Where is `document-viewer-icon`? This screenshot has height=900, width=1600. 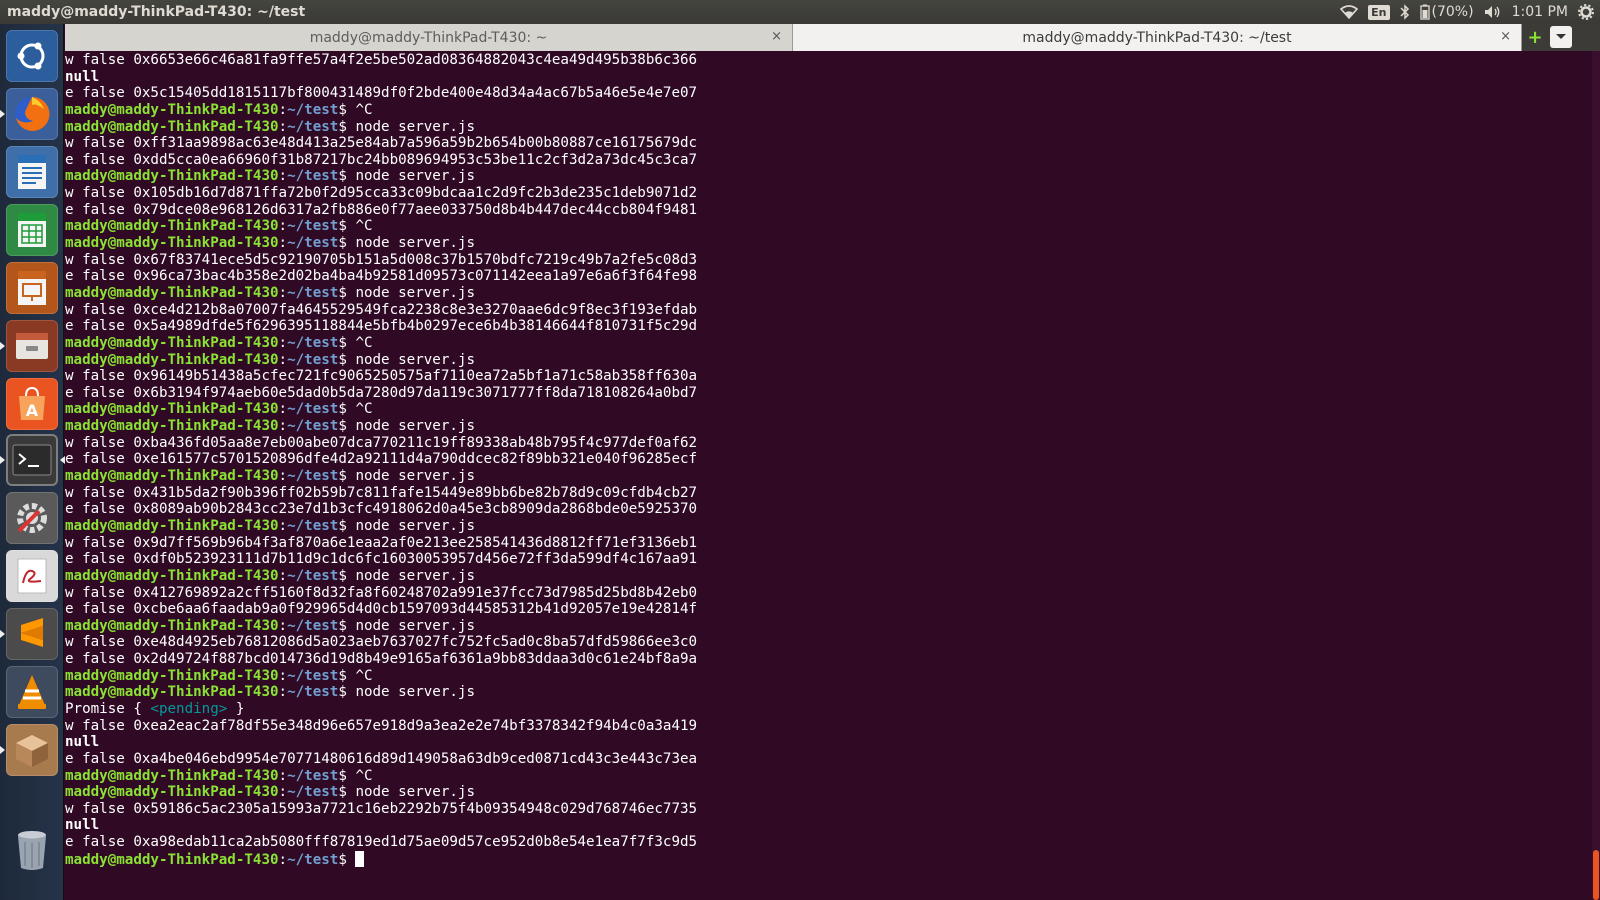
document-viewer-icon is located at coordinates (32, 576).